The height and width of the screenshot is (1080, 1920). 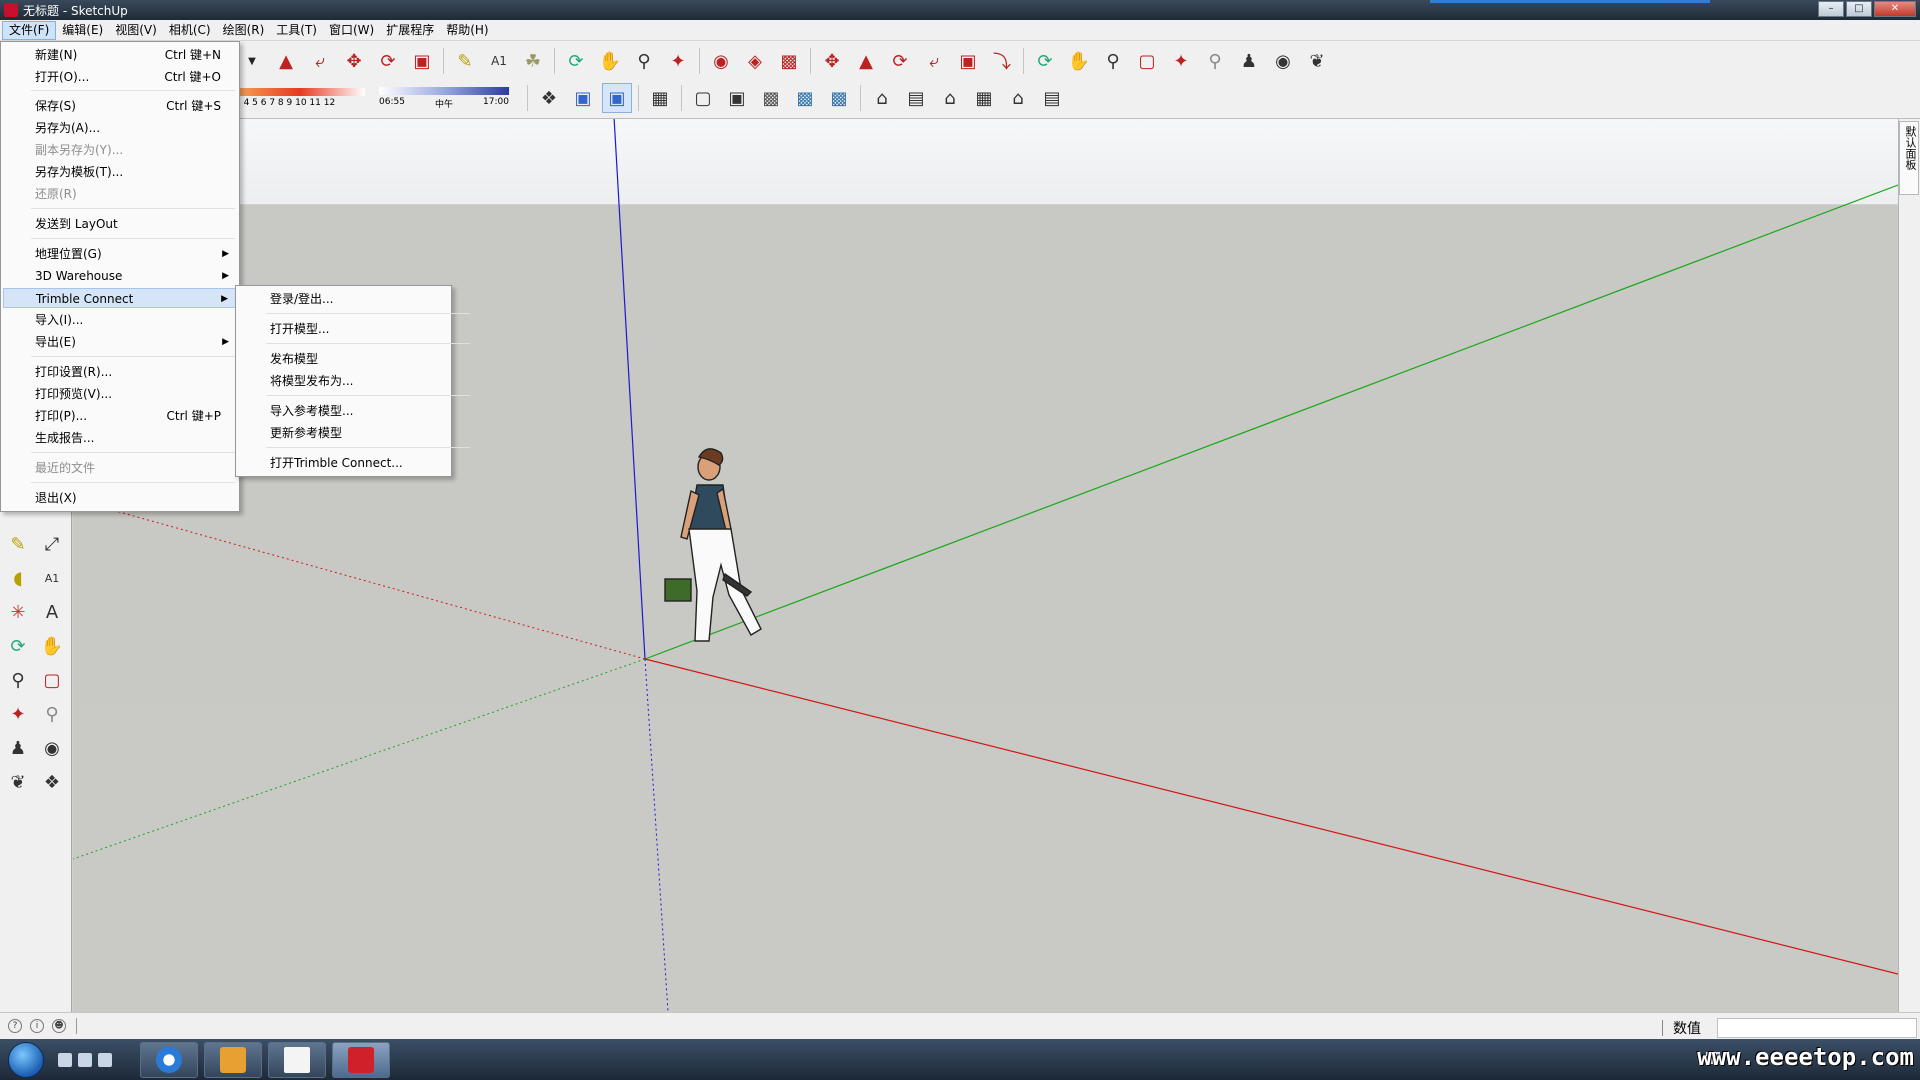 What do you see at coordinates (120, 77) in the screenshot?
I see `menu-item-open: 打开(O)... Ctrl 键+O` at bounding box center [120, 77].